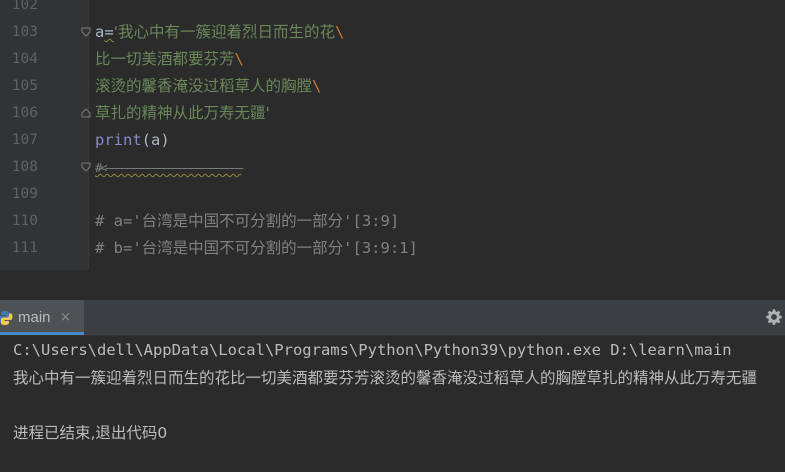  Describe the element at coordinates (24, 6) in the screenshot. I see `line-number: 102` at that location.